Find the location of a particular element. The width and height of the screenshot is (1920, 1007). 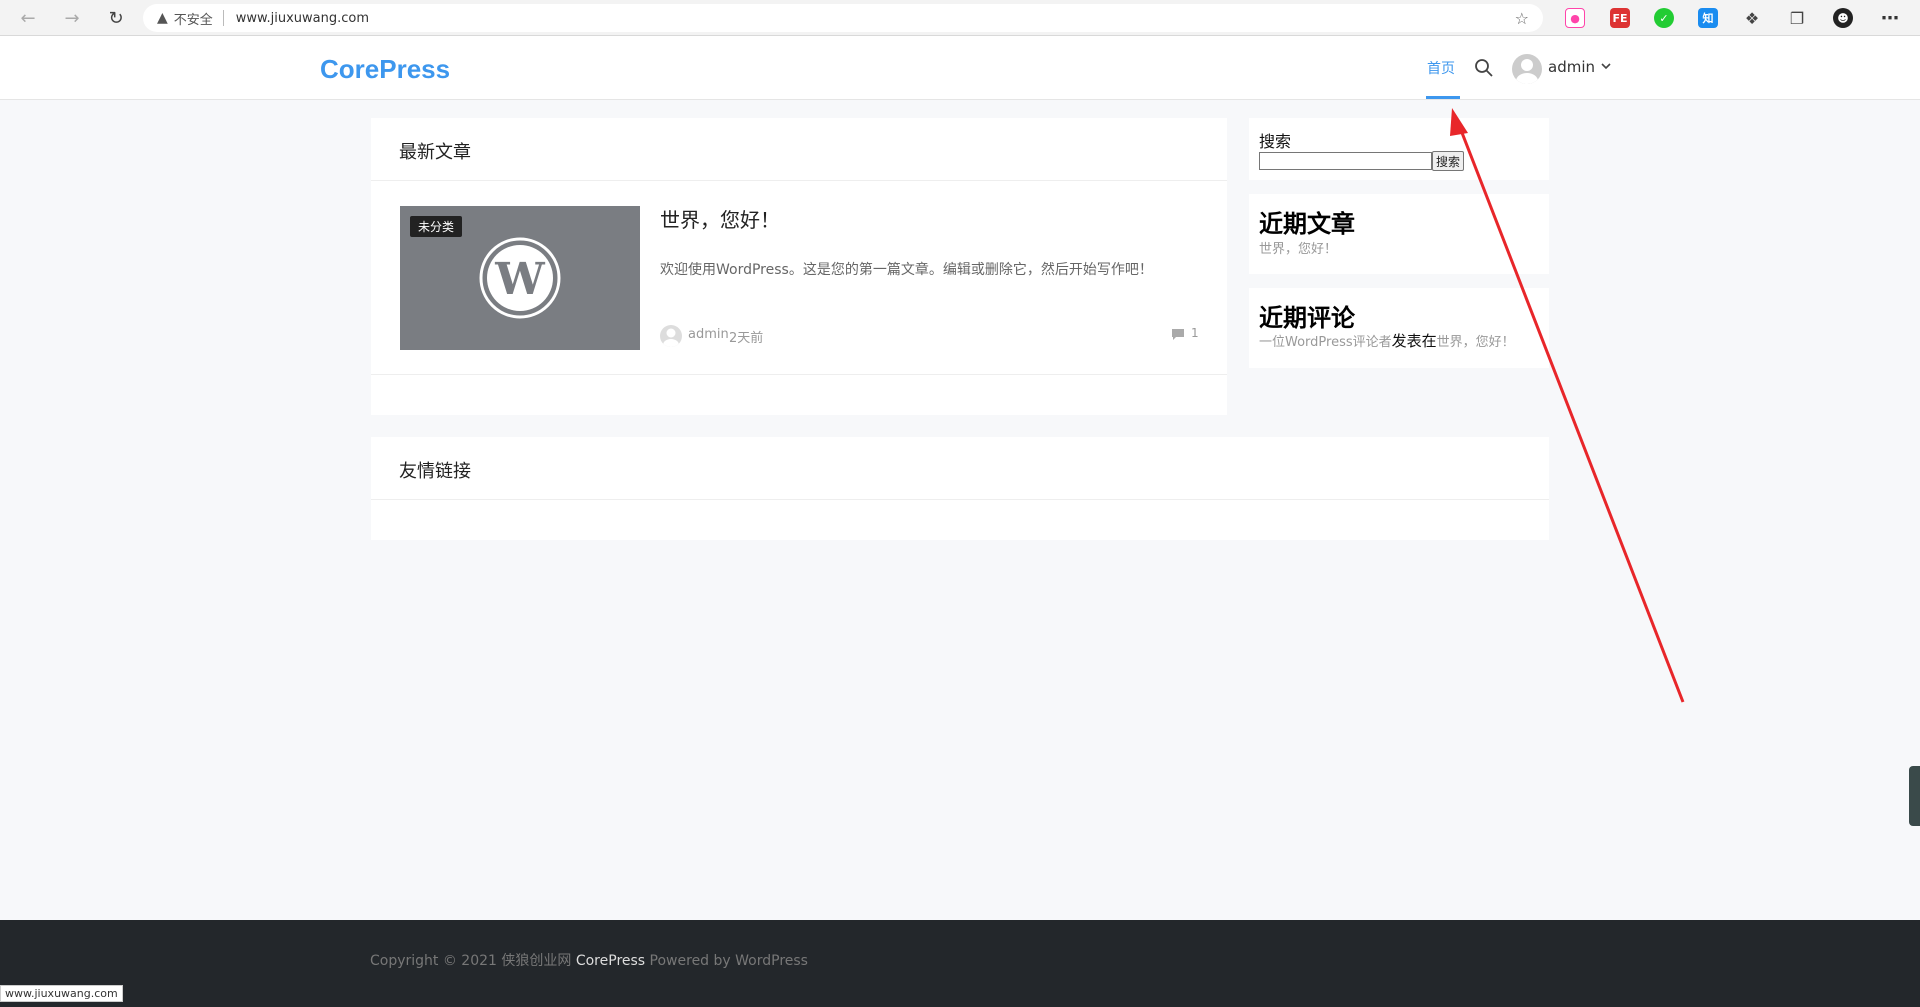

recent-comments-widget: 近期评论 一位WordPress评论者发表在世界，您好！ is located at coordinates (1399, 328).